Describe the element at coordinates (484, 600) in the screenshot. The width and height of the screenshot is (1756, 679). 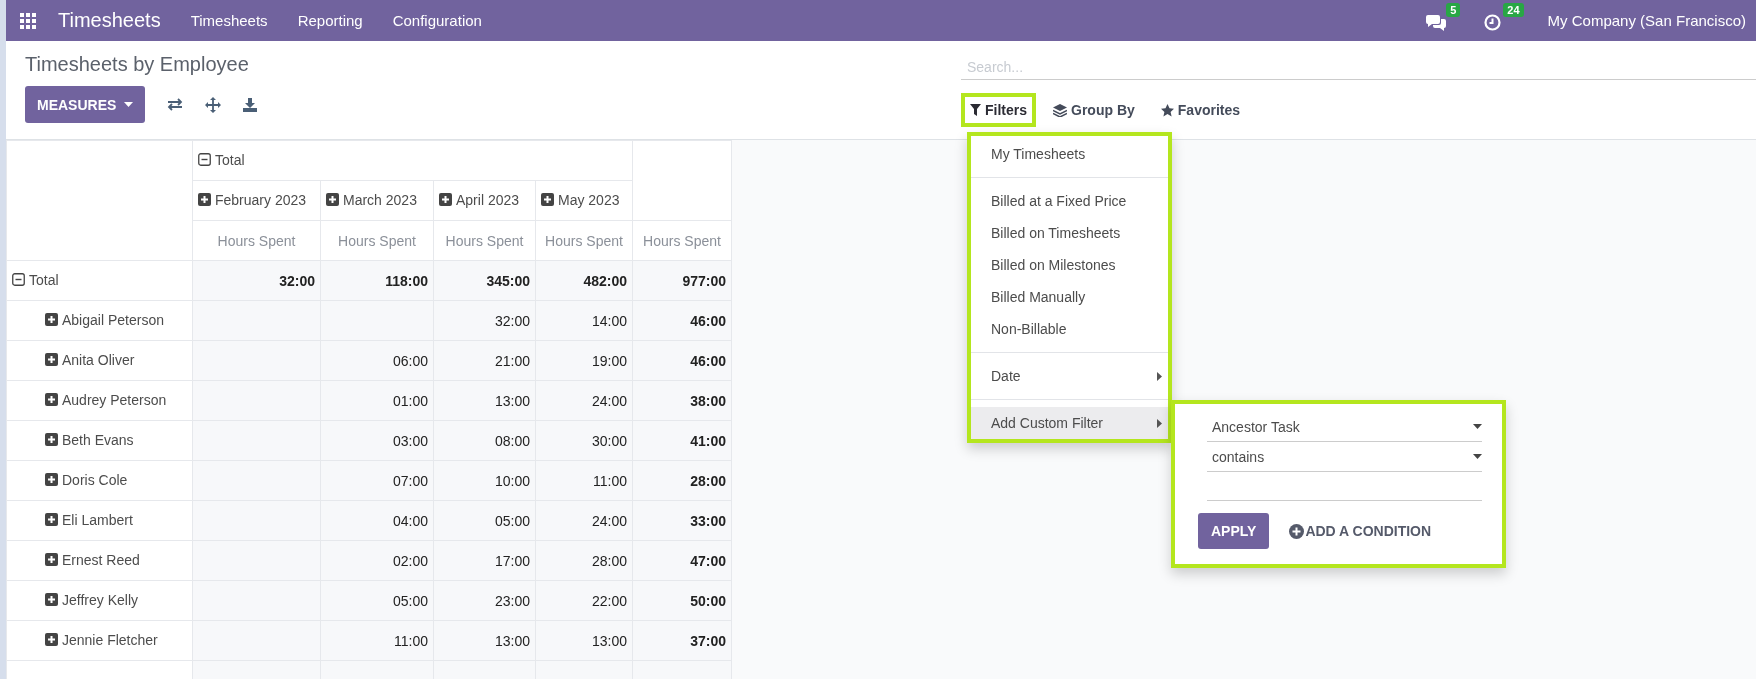
I see `table-cell: 23:00` at that location.